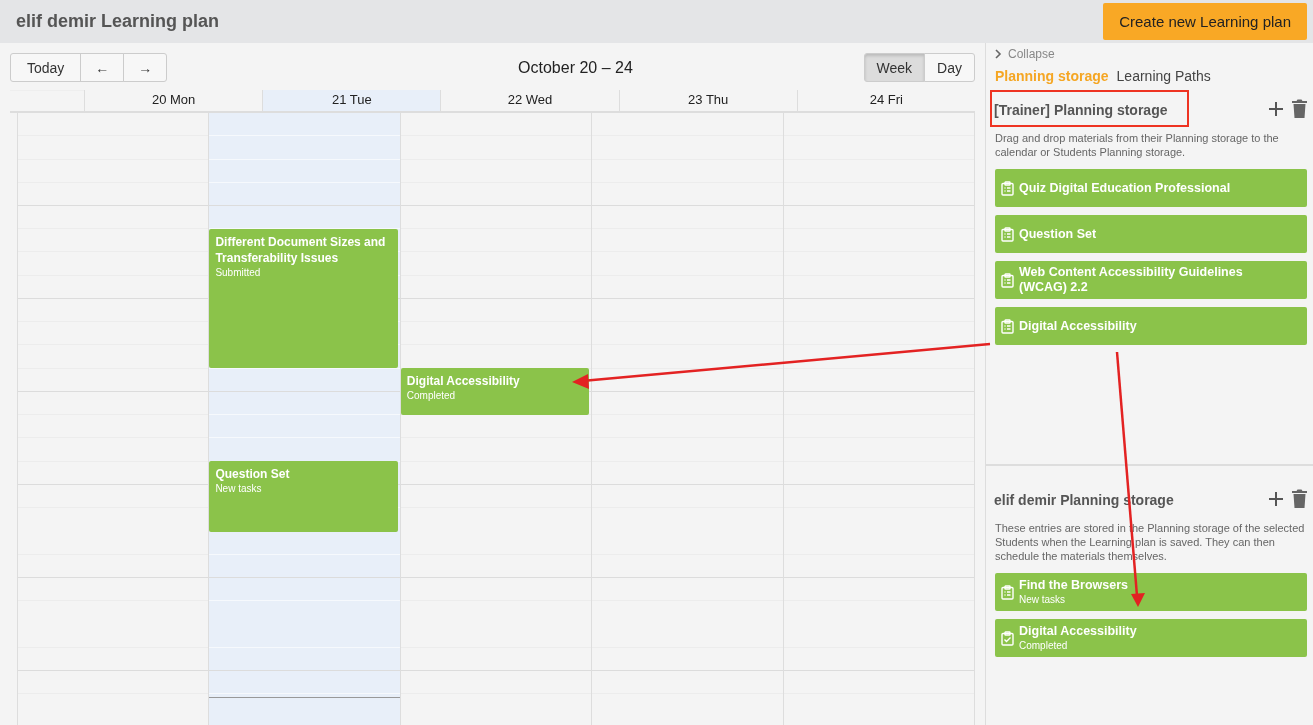 Image resolution: width=1313 pixels, height=725 pixels. What do you see at coordinates (1151, 234) in the screenshot?
I see `material-card: Question Set` at bounding box center [1151, 234].